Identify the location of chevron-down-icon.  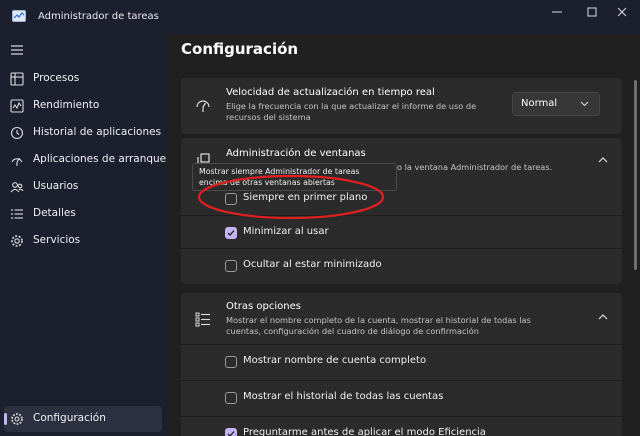
(584, 104).